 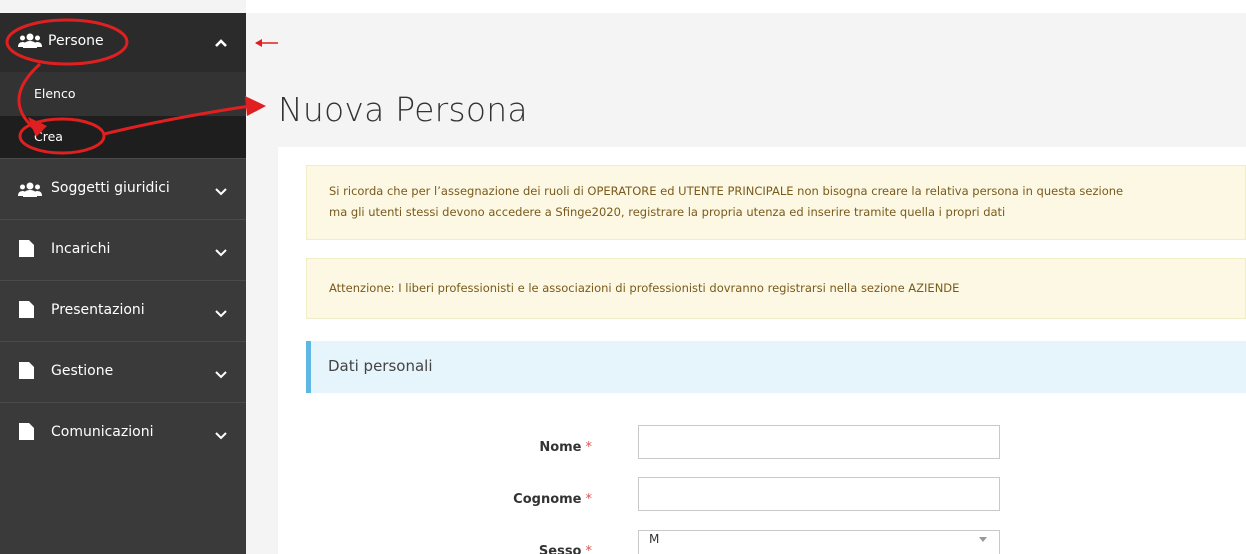 I want to click on submenu-label: Elenco, so click(x=55, y=93).